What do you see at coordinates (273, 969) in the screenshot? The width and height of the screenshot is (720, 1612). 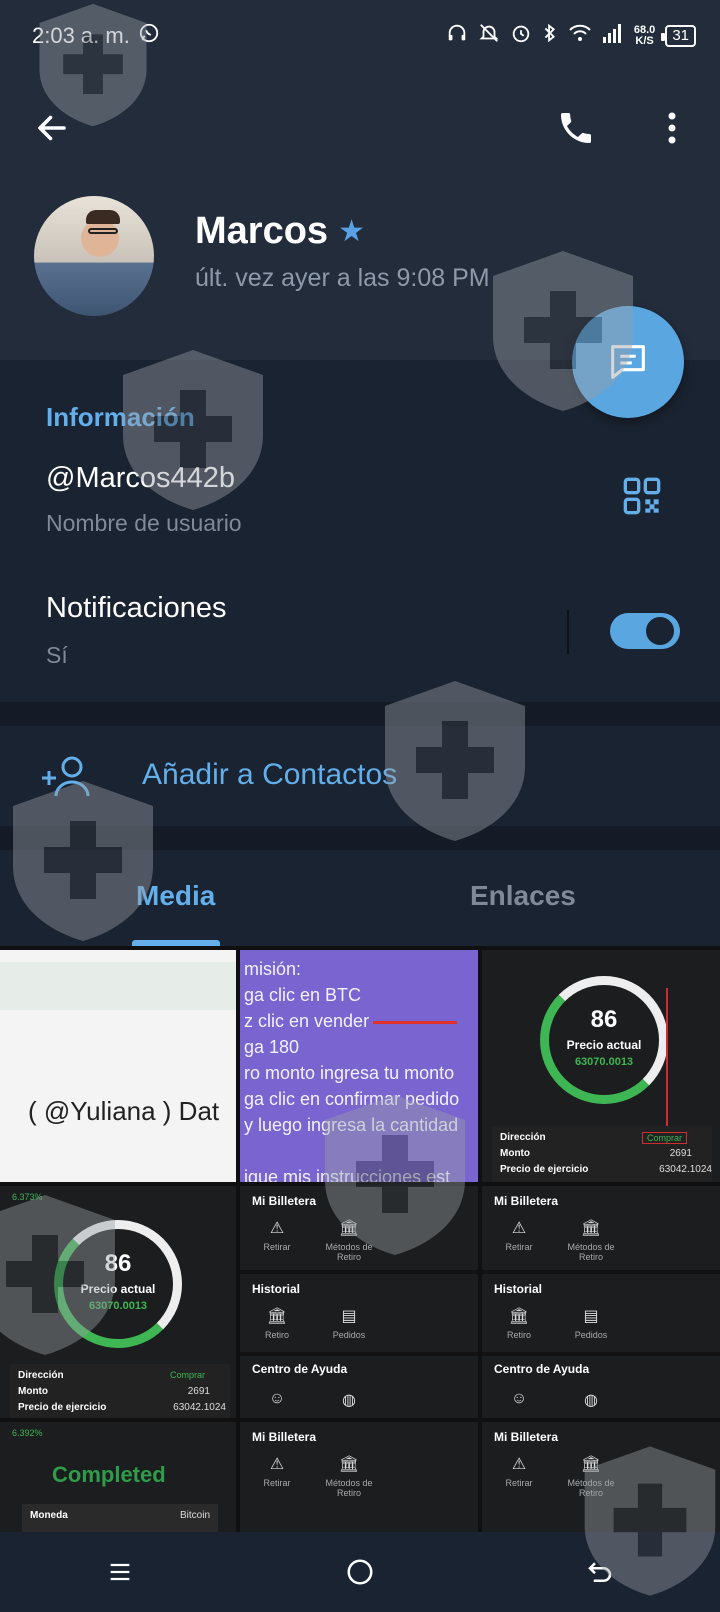 I see `thumb-line: misión:` at bounding box center [273, 969].